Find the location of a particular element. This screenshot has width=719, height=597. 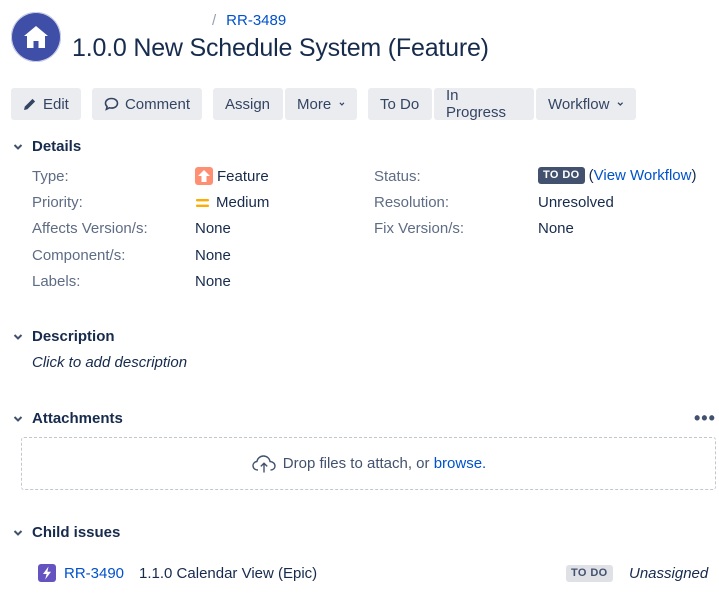

comment-label: Comment is located at coordinates (157, 104).